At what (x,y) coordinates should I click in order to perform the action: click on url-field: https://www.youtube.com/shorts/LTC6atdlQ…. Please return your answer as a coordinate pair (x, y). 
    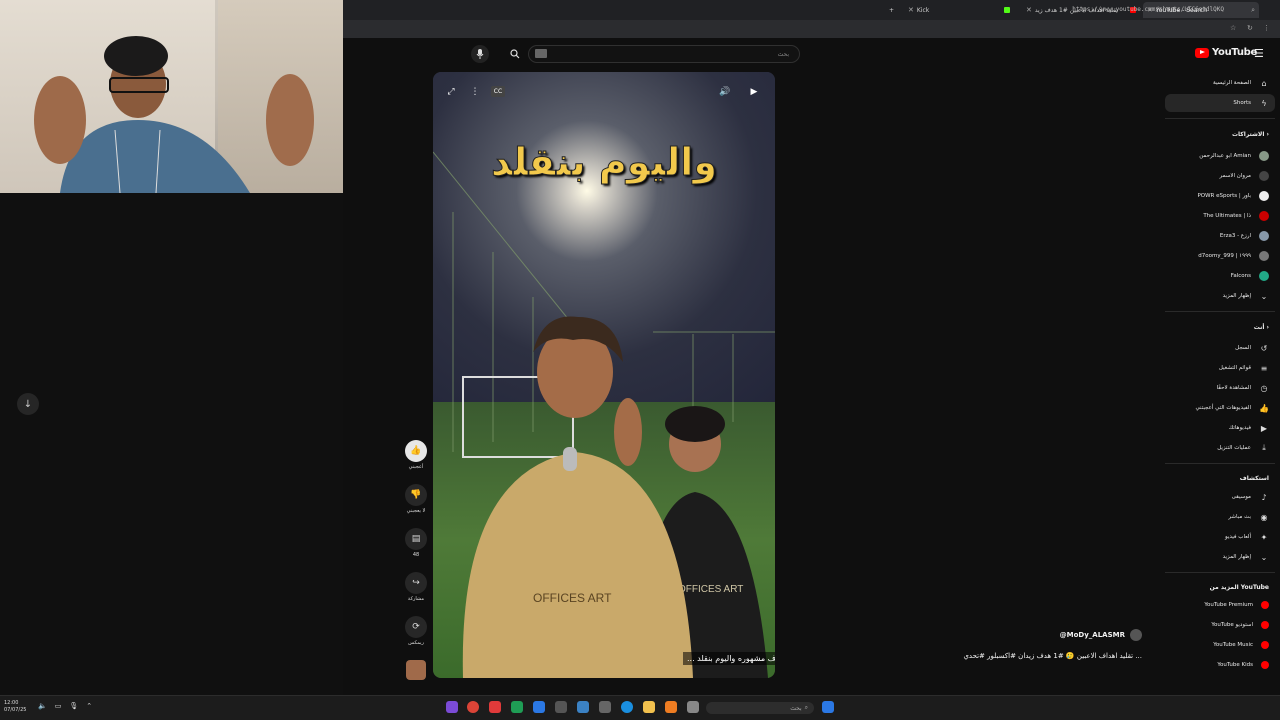
    Looking at the image, I should click on (1148, 9).